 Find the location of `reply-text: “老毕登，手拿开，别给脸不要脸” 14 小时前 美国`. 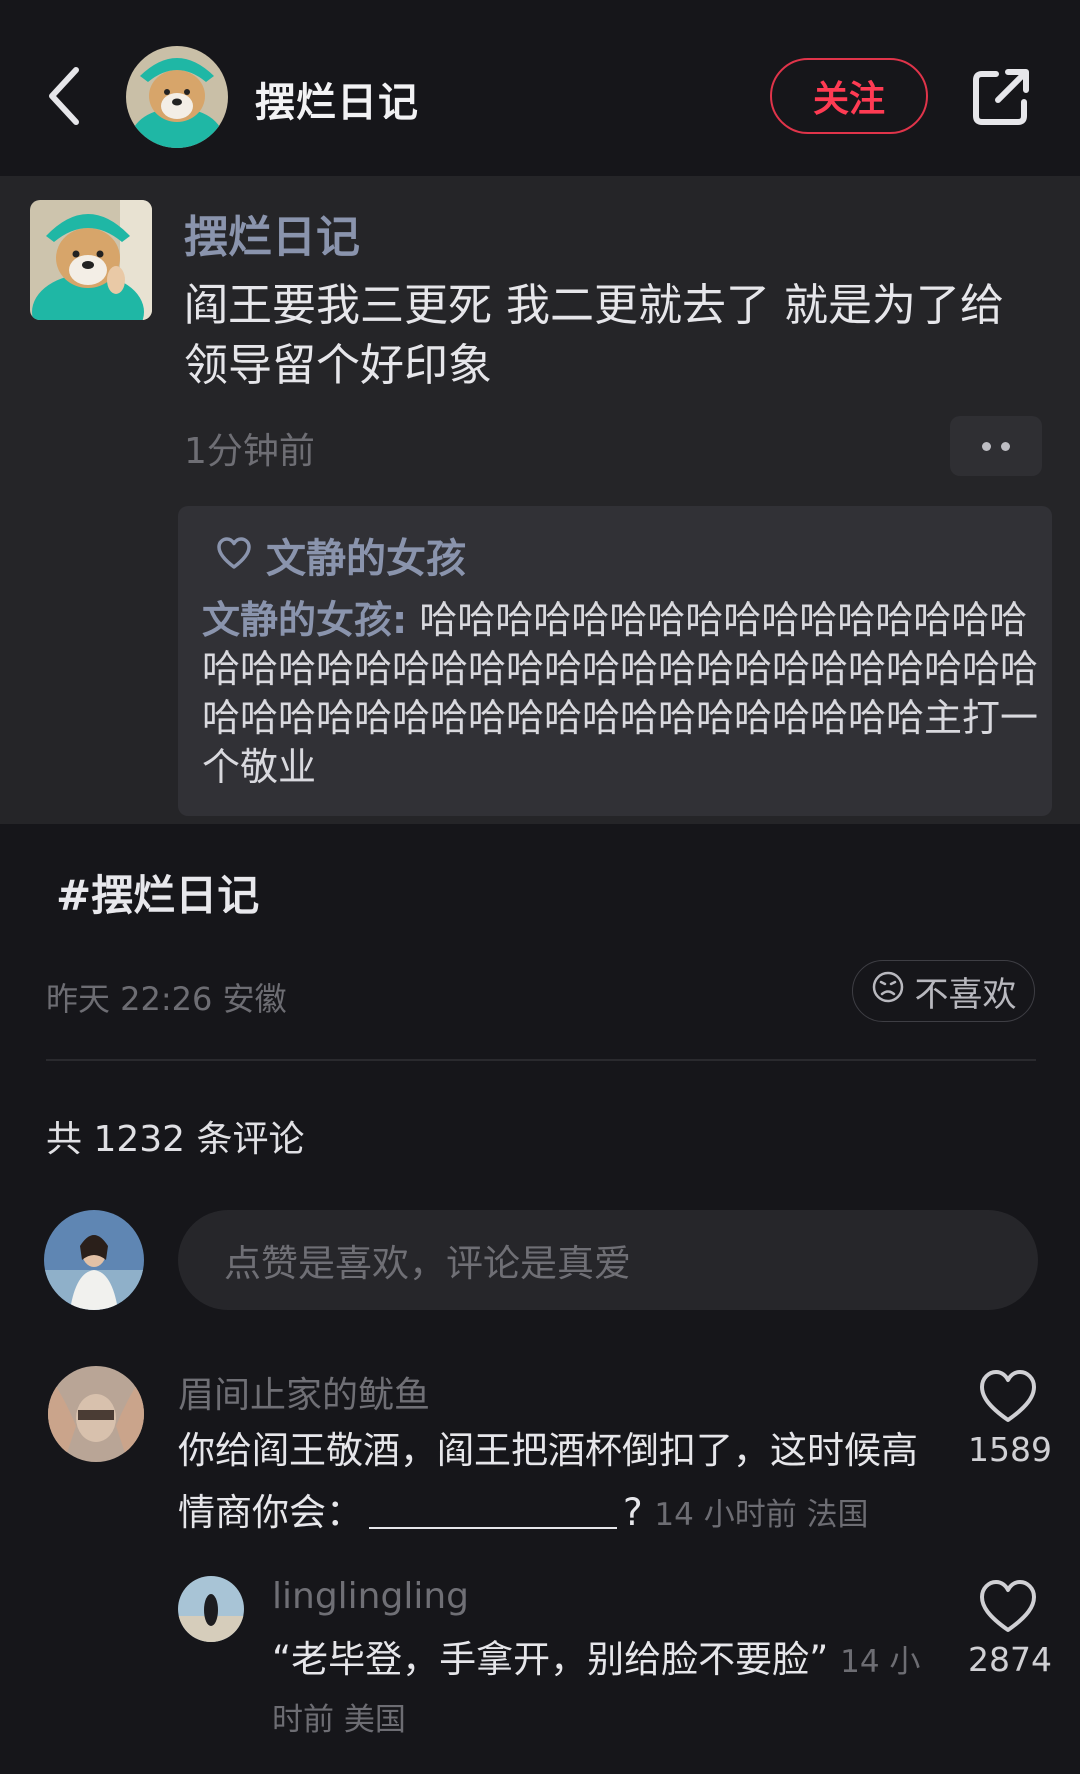

reply-text: “老毕登，手拿开，别给脸不要脸” 14 小时前 美国 is located at coordinates (597, 1690).